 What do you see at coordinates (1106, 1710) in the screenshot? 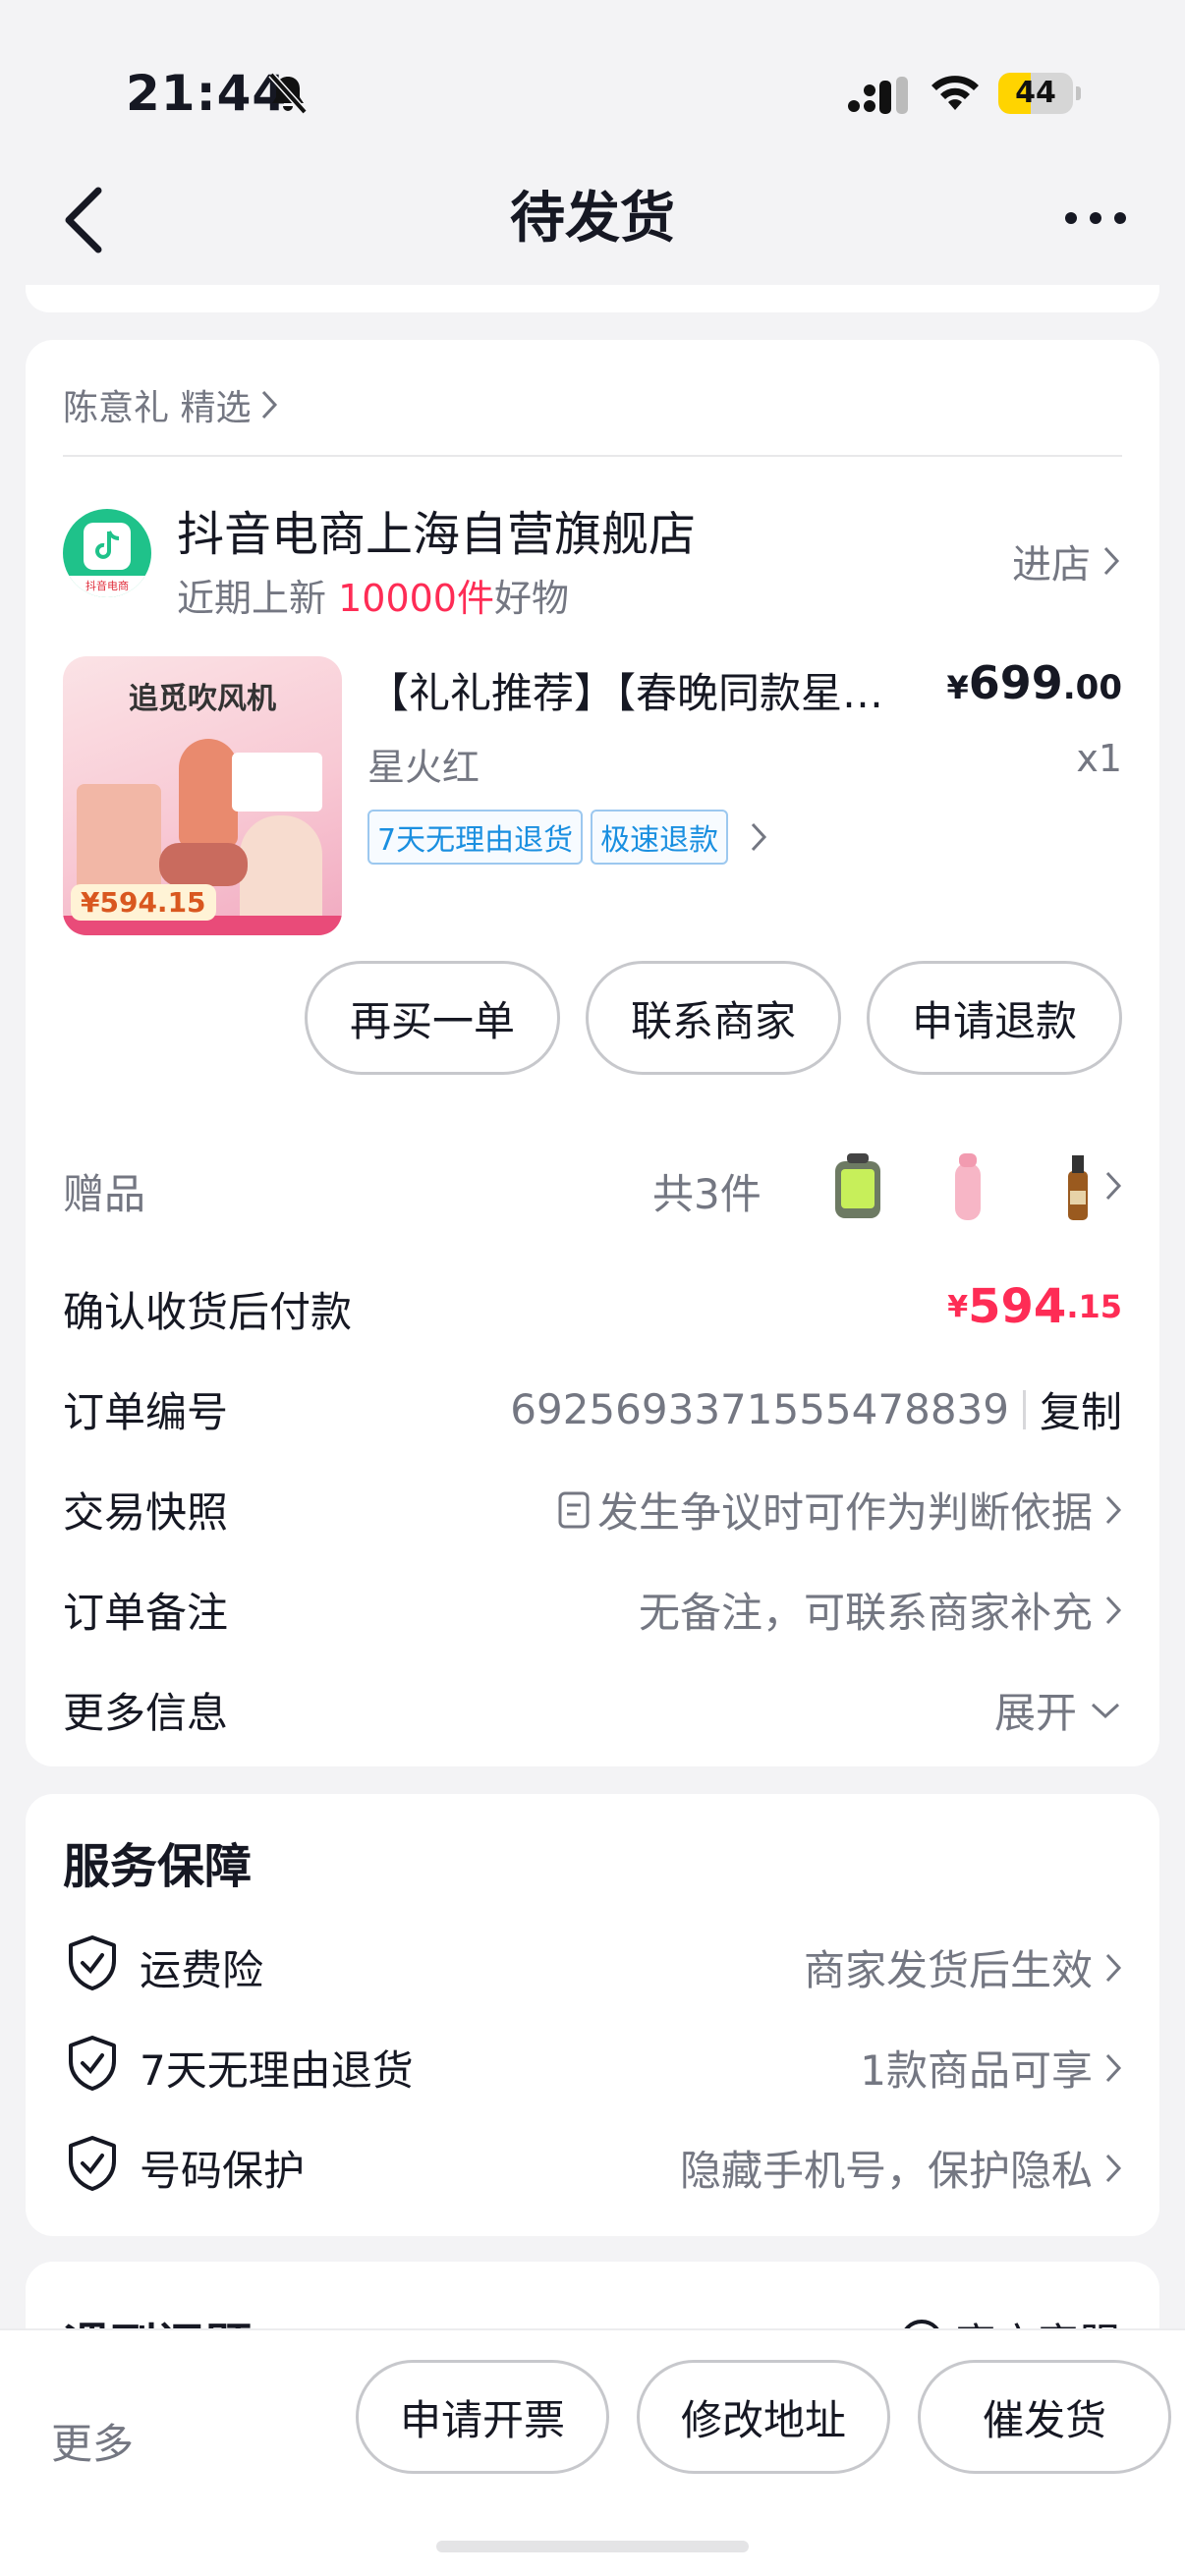
I see `chevron-down-icon` at bounding box center [1106, 1710].